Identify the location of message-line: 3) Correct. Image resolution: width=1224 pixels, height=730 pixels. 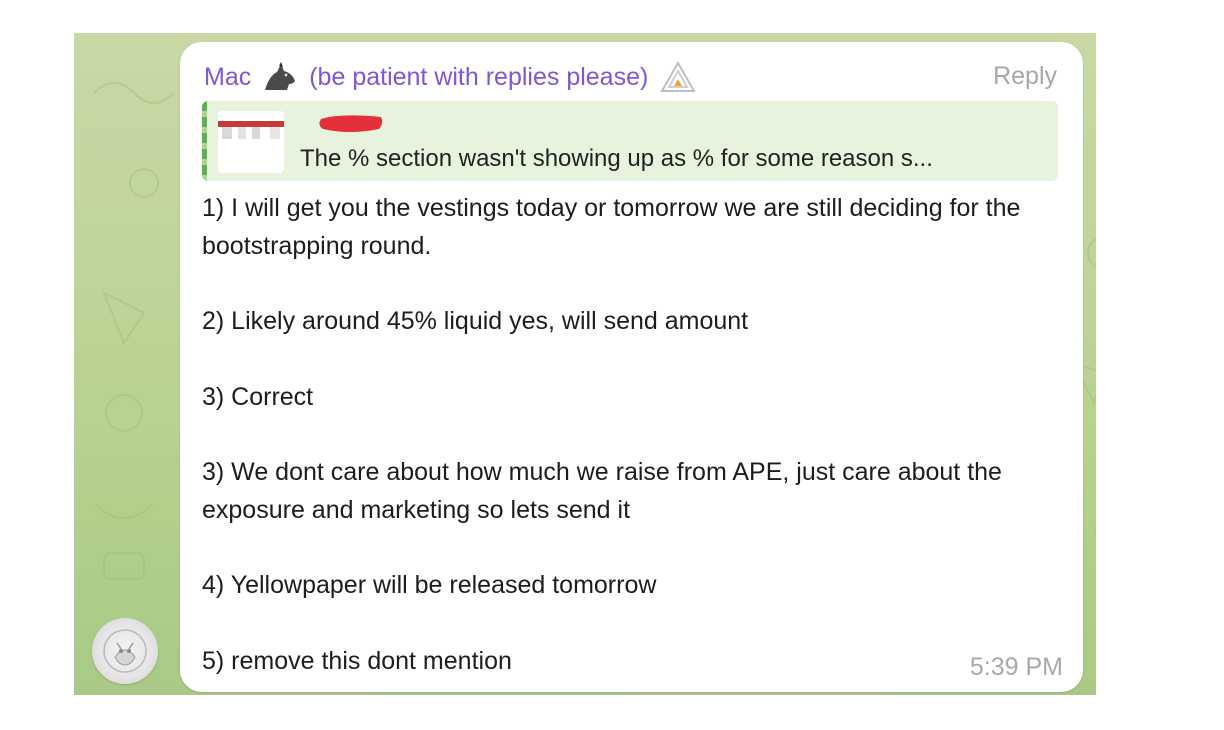
(258, 396).